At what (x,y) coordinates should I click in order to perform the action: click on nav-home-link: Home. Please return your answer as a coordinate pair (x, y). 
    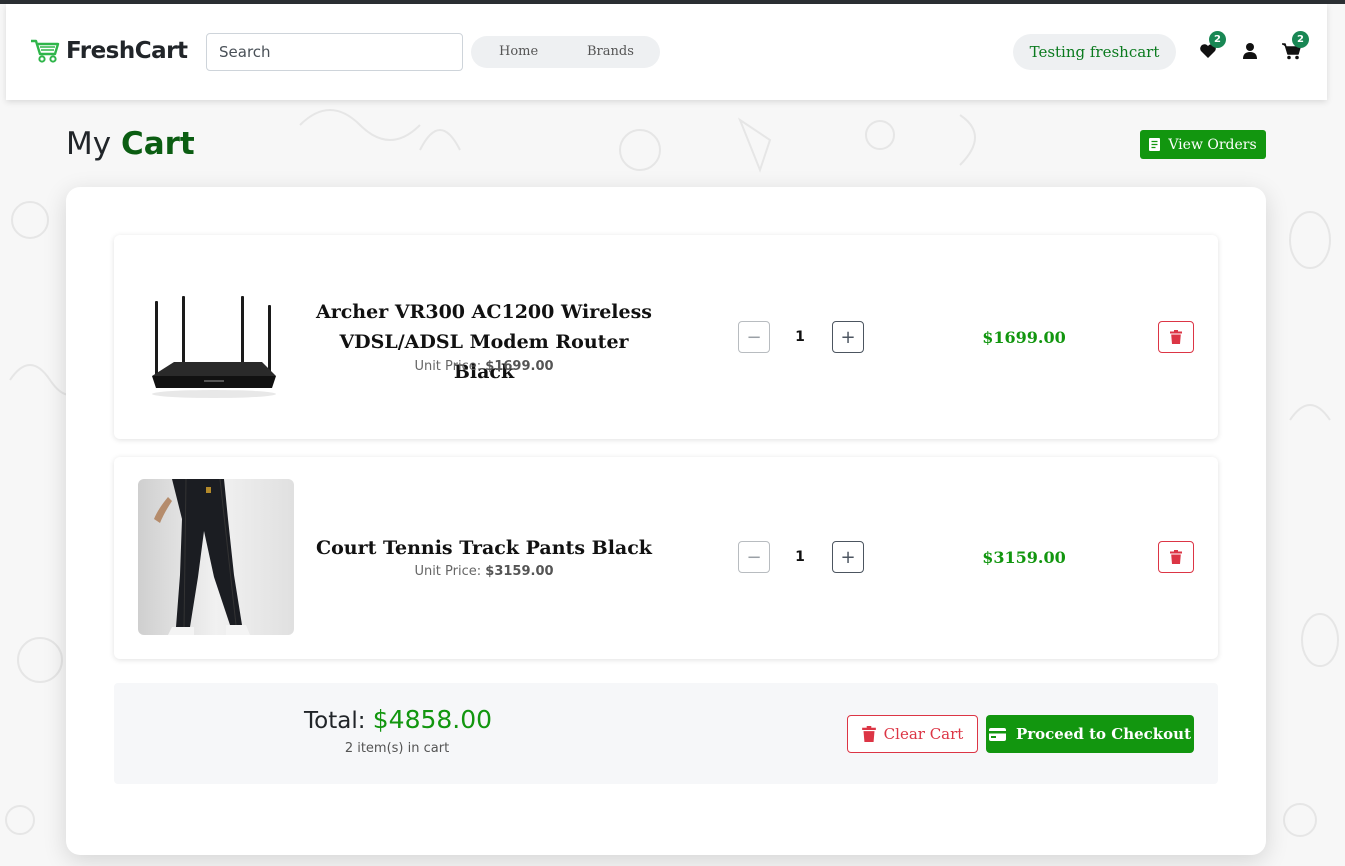
    Looking at the image, I should click on (518, 51).